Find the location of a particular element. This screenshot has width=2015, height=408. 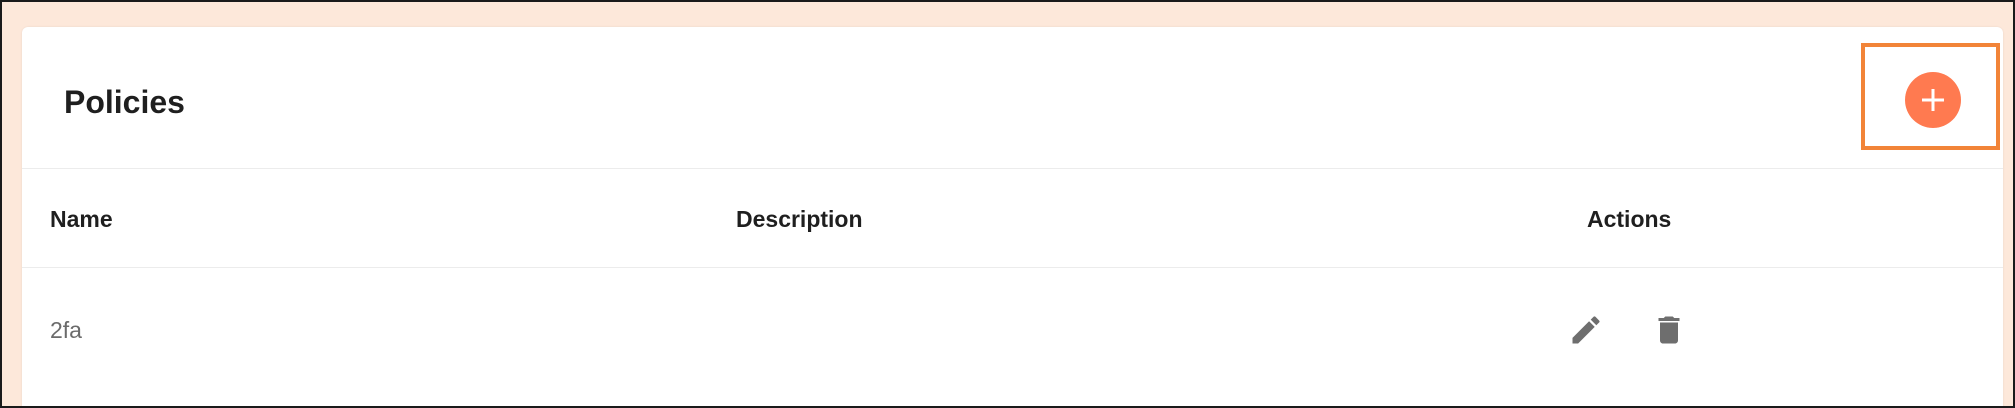

delete-icon is located at coordinates (1669, 330).